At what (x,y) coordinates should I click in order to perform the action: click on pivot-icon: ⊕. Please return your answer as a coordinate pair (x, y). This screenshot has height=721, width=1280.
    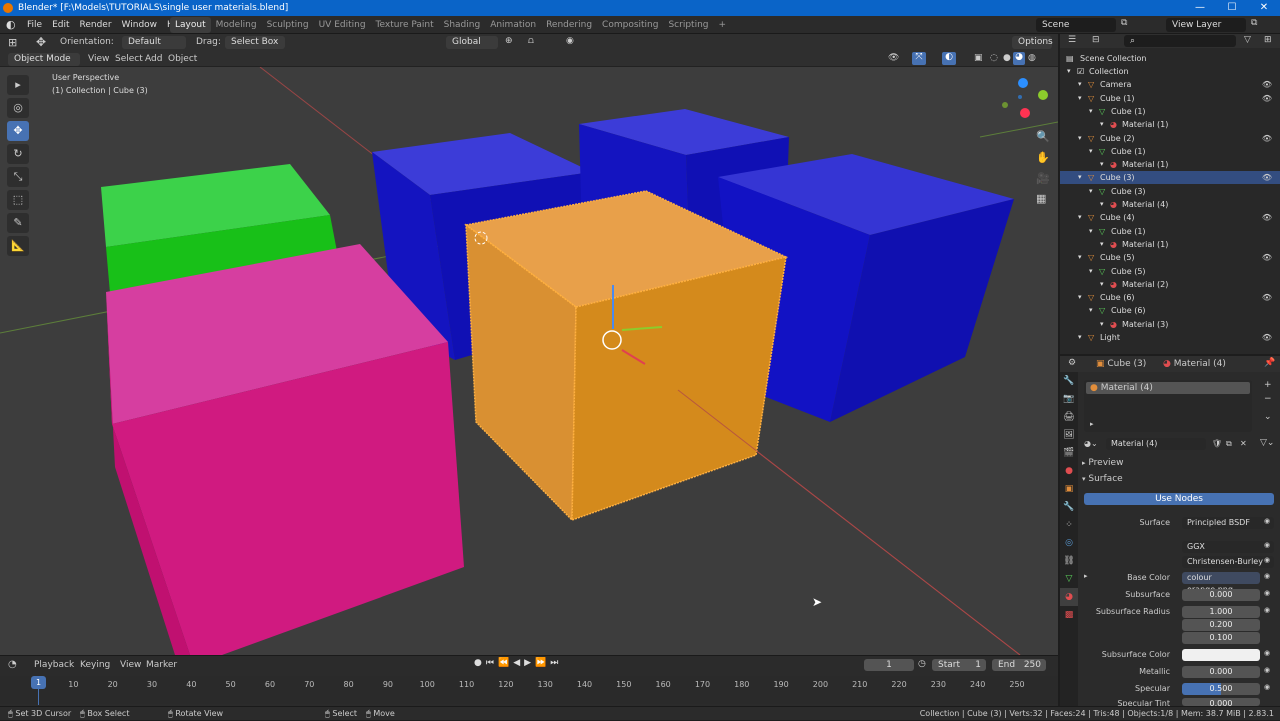
    Looking at the image, I should click on (509, 41).